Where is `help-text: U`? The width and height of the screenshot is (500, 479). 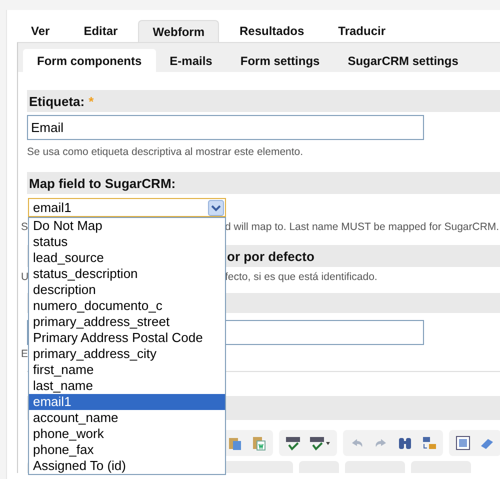 help-text: U is located at coordinates (25, 277).